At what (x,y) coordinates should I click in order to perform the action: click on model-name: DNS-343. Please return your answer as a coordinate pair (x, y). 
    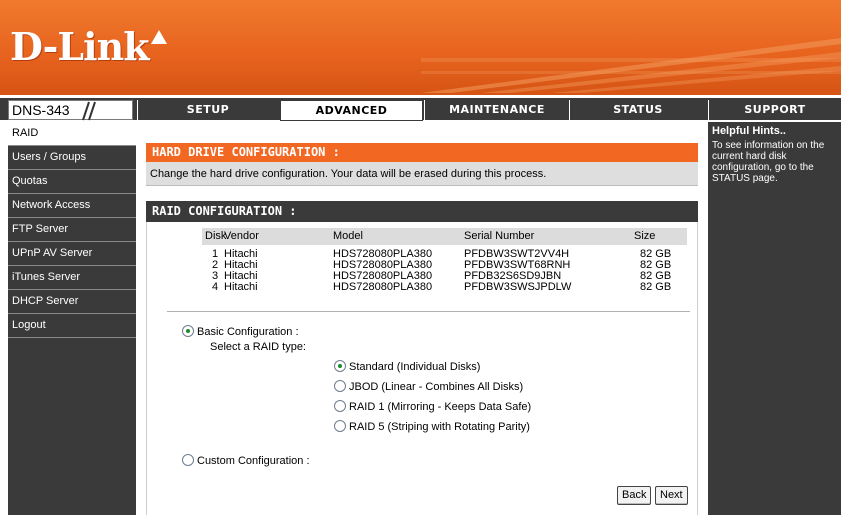
    Looking at the image, I should click on (41, 110).